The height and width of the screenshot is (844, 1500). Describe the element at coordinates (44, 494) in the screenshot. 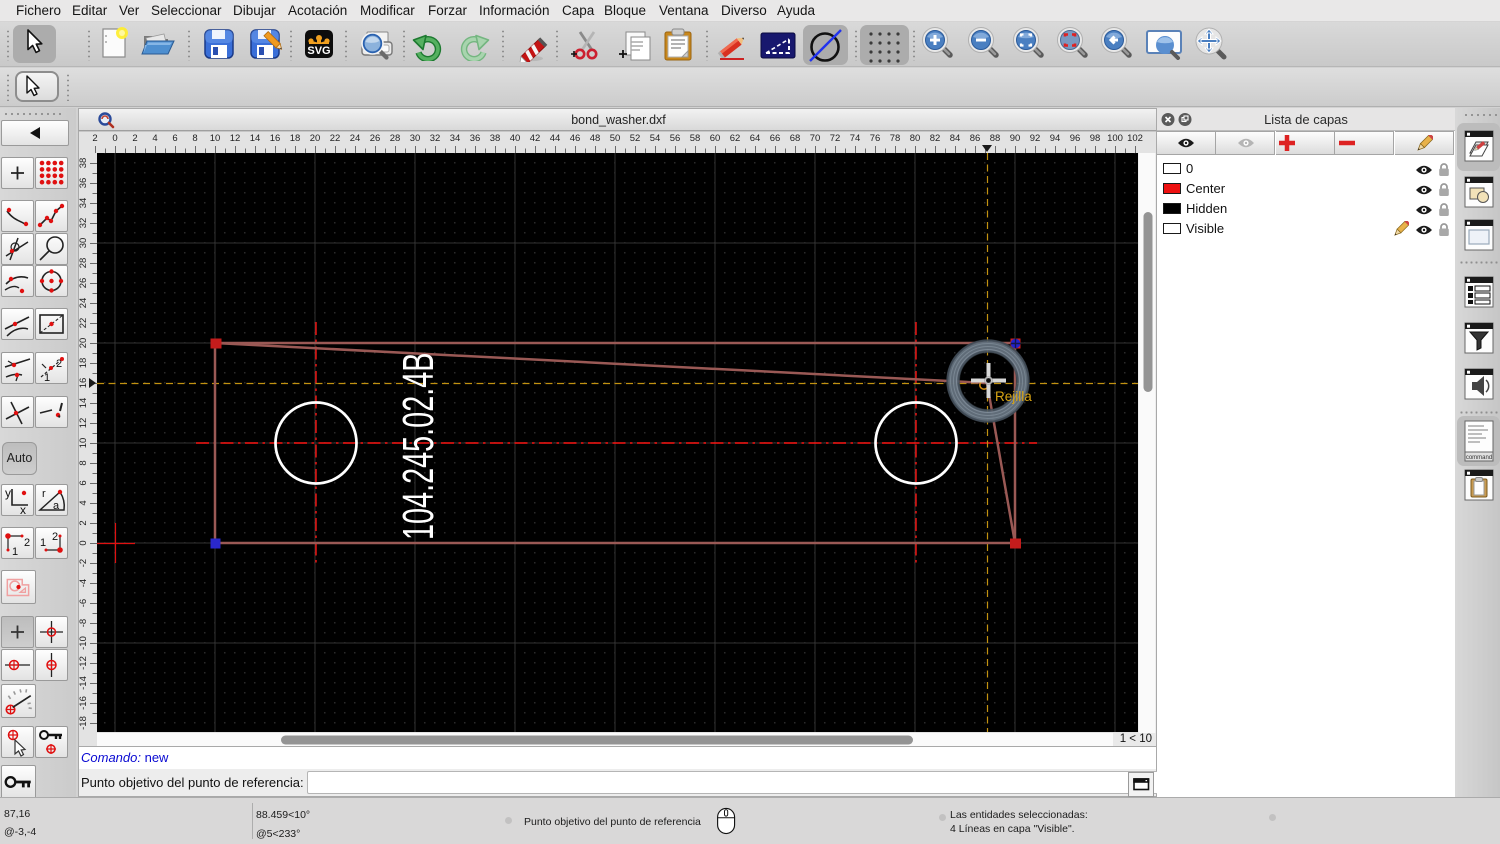

I see `svg-text: r` at that location.